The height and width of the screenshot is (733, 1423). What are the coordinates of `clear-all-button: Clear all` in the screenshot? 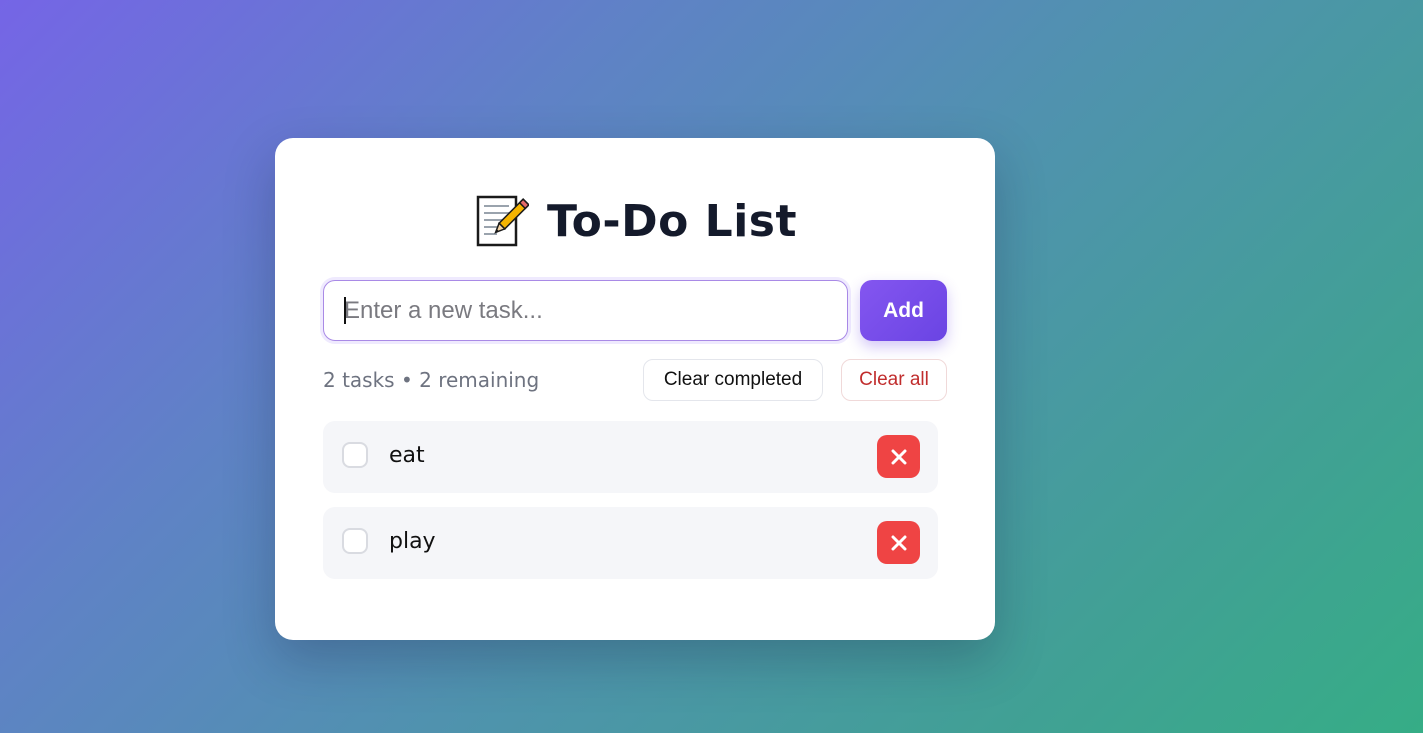 It's located at (894, 380).